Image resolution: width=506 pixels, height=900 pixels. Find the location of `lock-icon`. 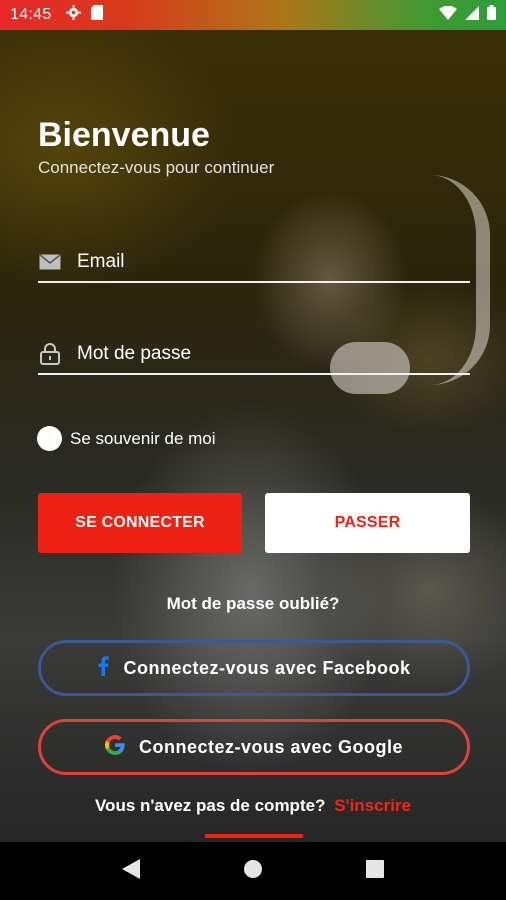

lock-icon is located at coordinates (50, 354).